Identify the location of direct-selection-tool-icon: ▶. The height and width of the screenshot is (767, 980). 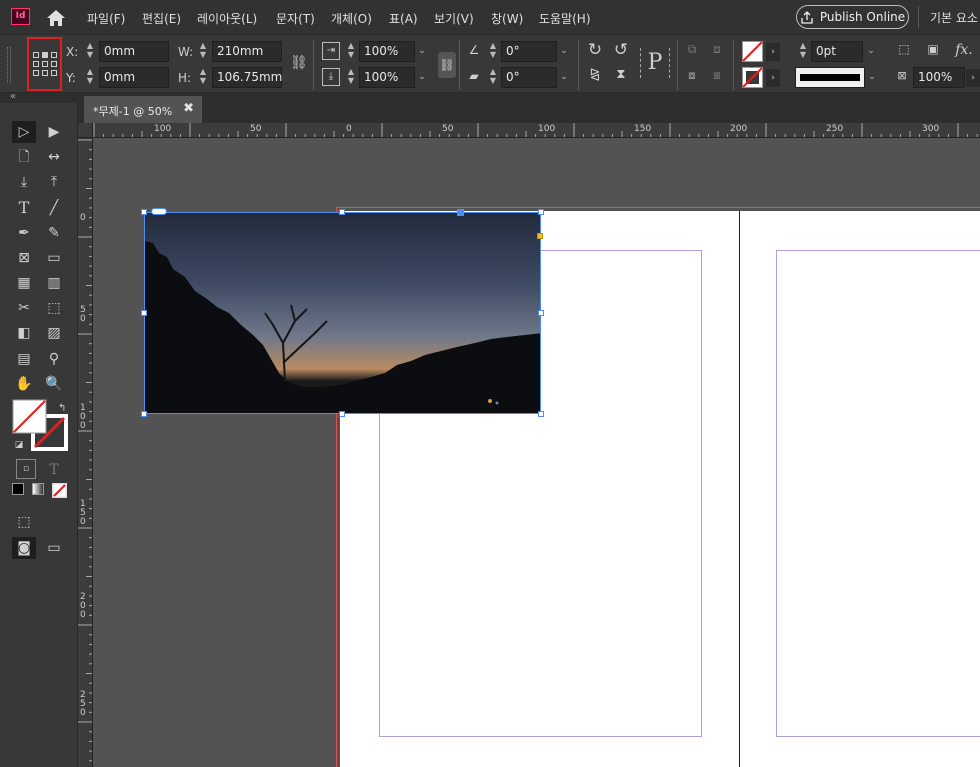
(54, 132).